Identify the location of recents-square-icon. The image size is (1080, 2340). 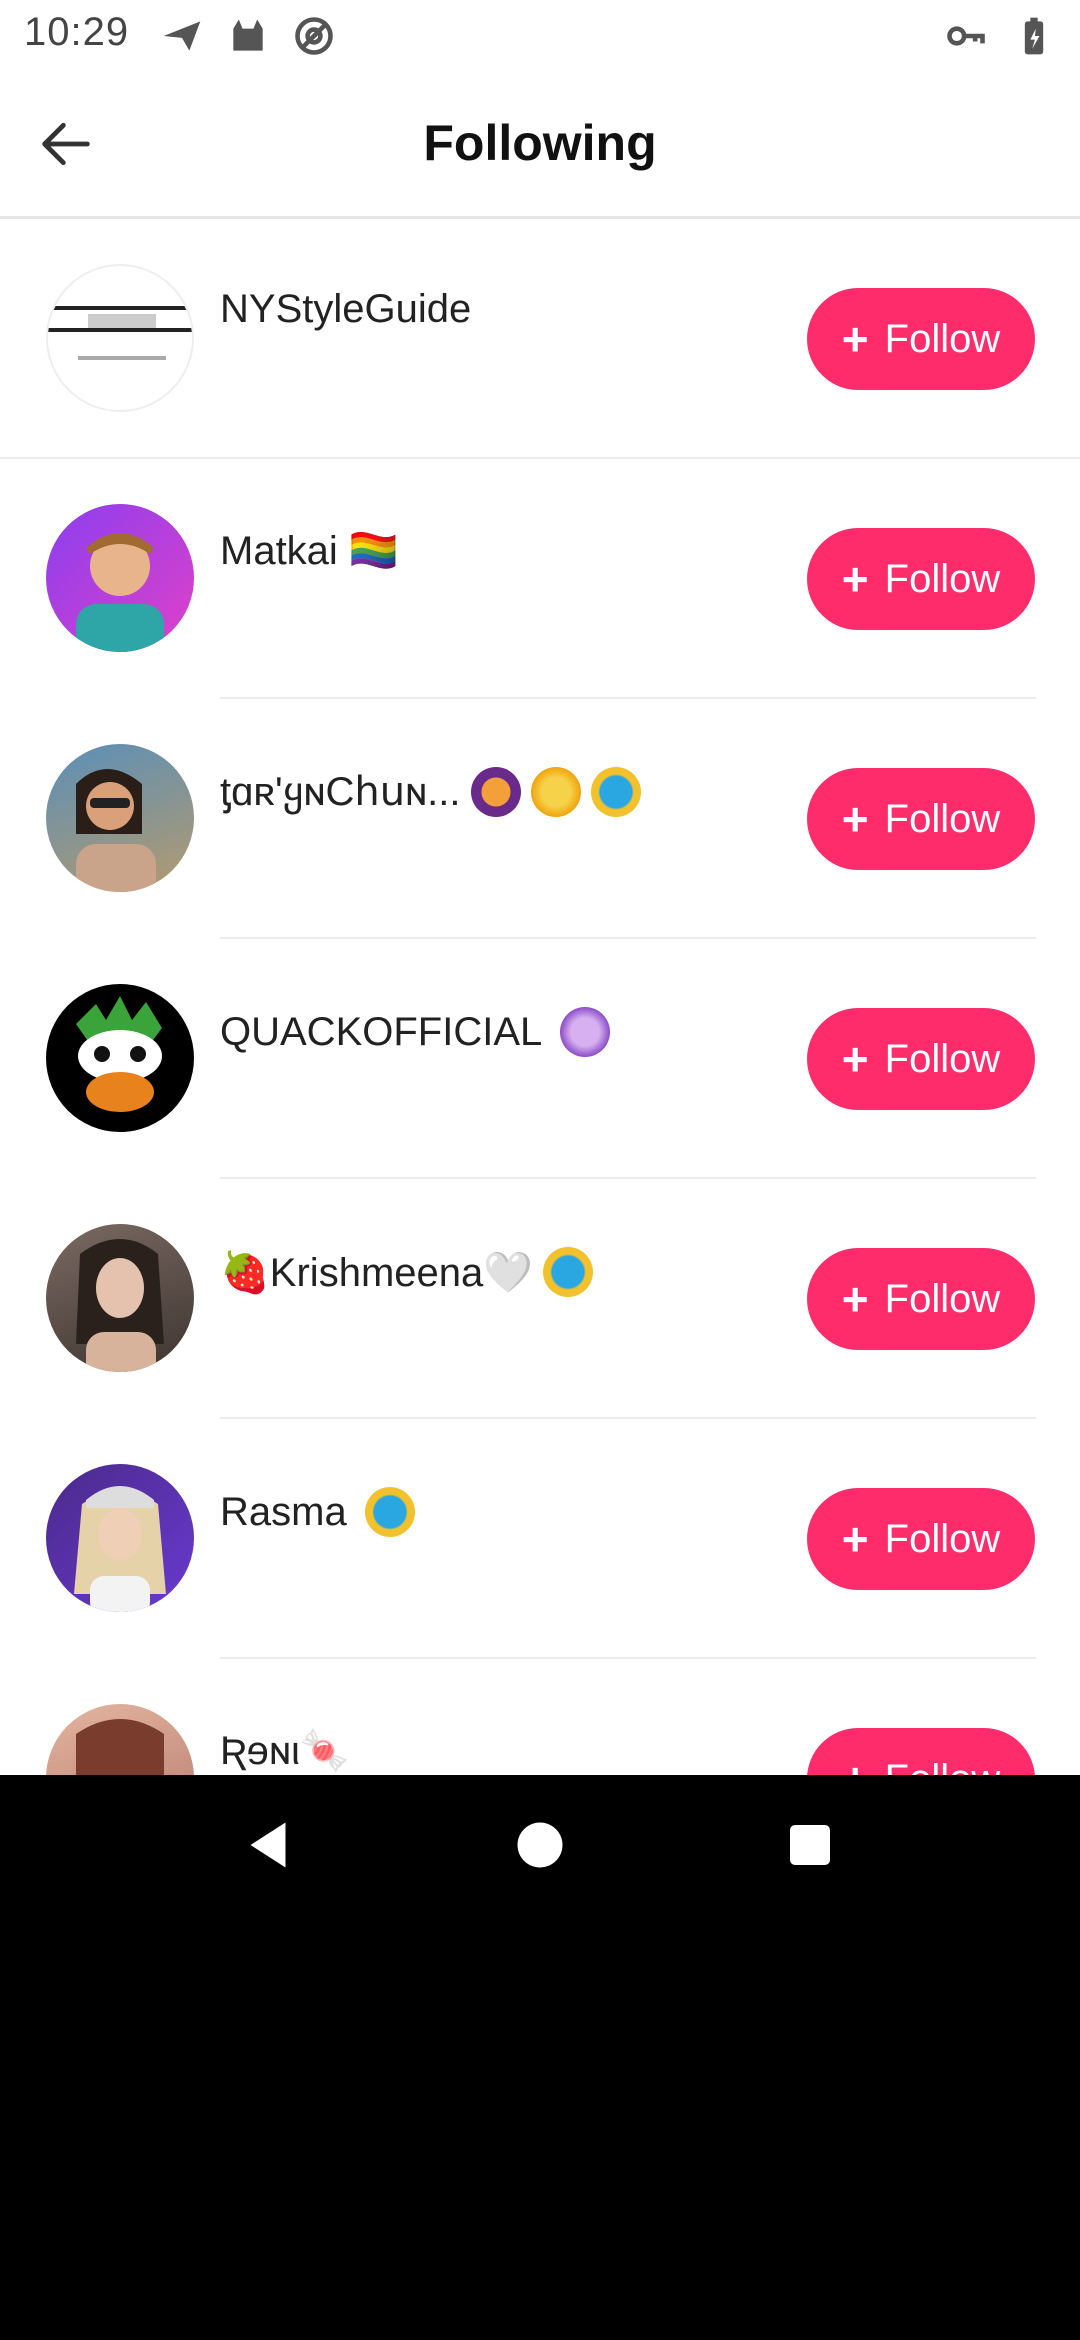
(810, 1845).